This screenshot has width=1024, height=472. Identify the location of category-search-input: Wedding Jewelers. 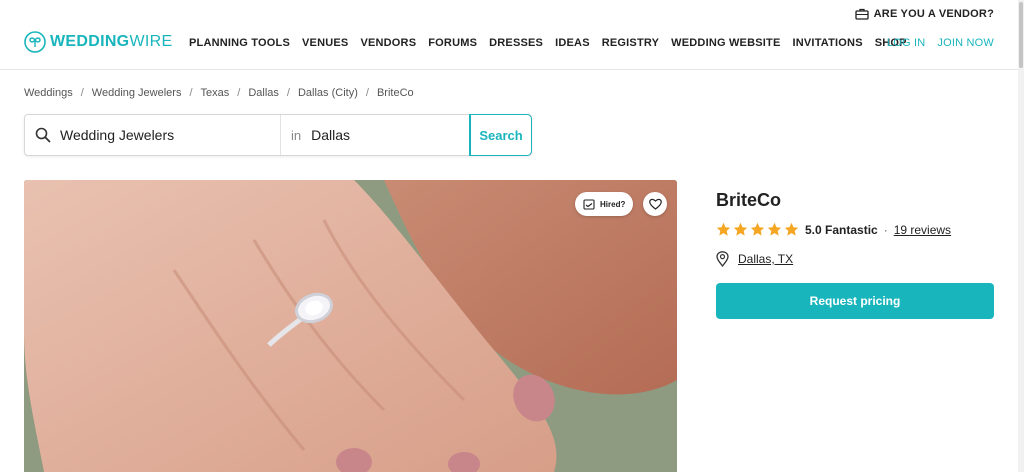
(153, 135).